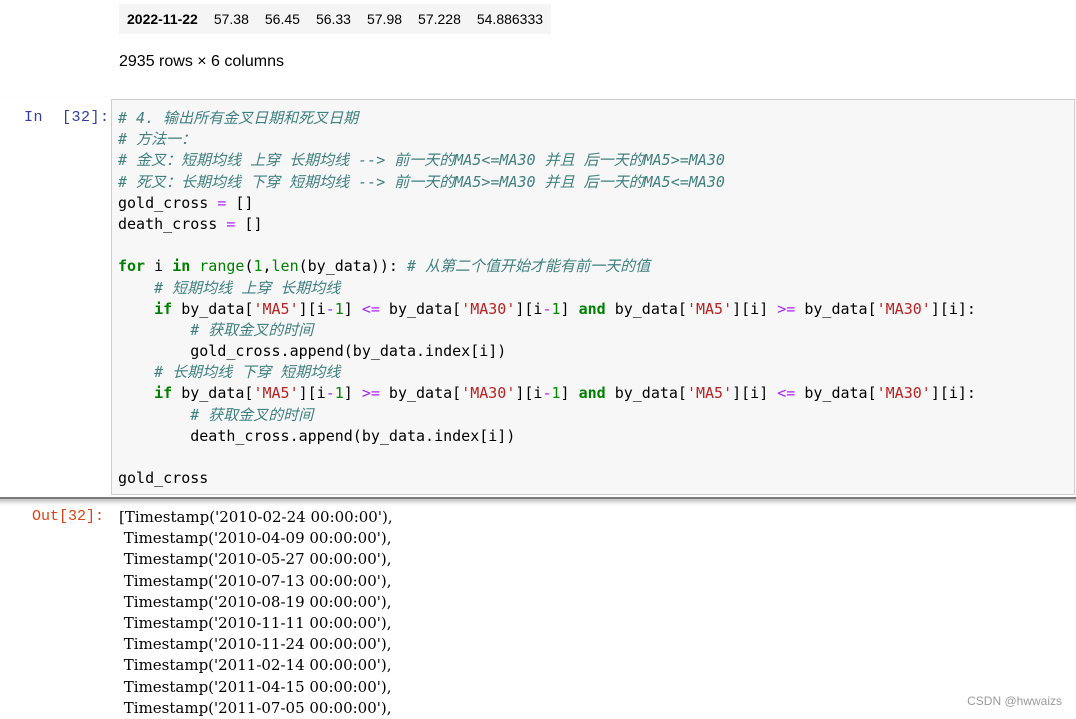  What do you see at coordinates (1014, 701) in the screenshot?
I see `watermark: CSDN @hwwaizs` at bounding box center [1014, 701].